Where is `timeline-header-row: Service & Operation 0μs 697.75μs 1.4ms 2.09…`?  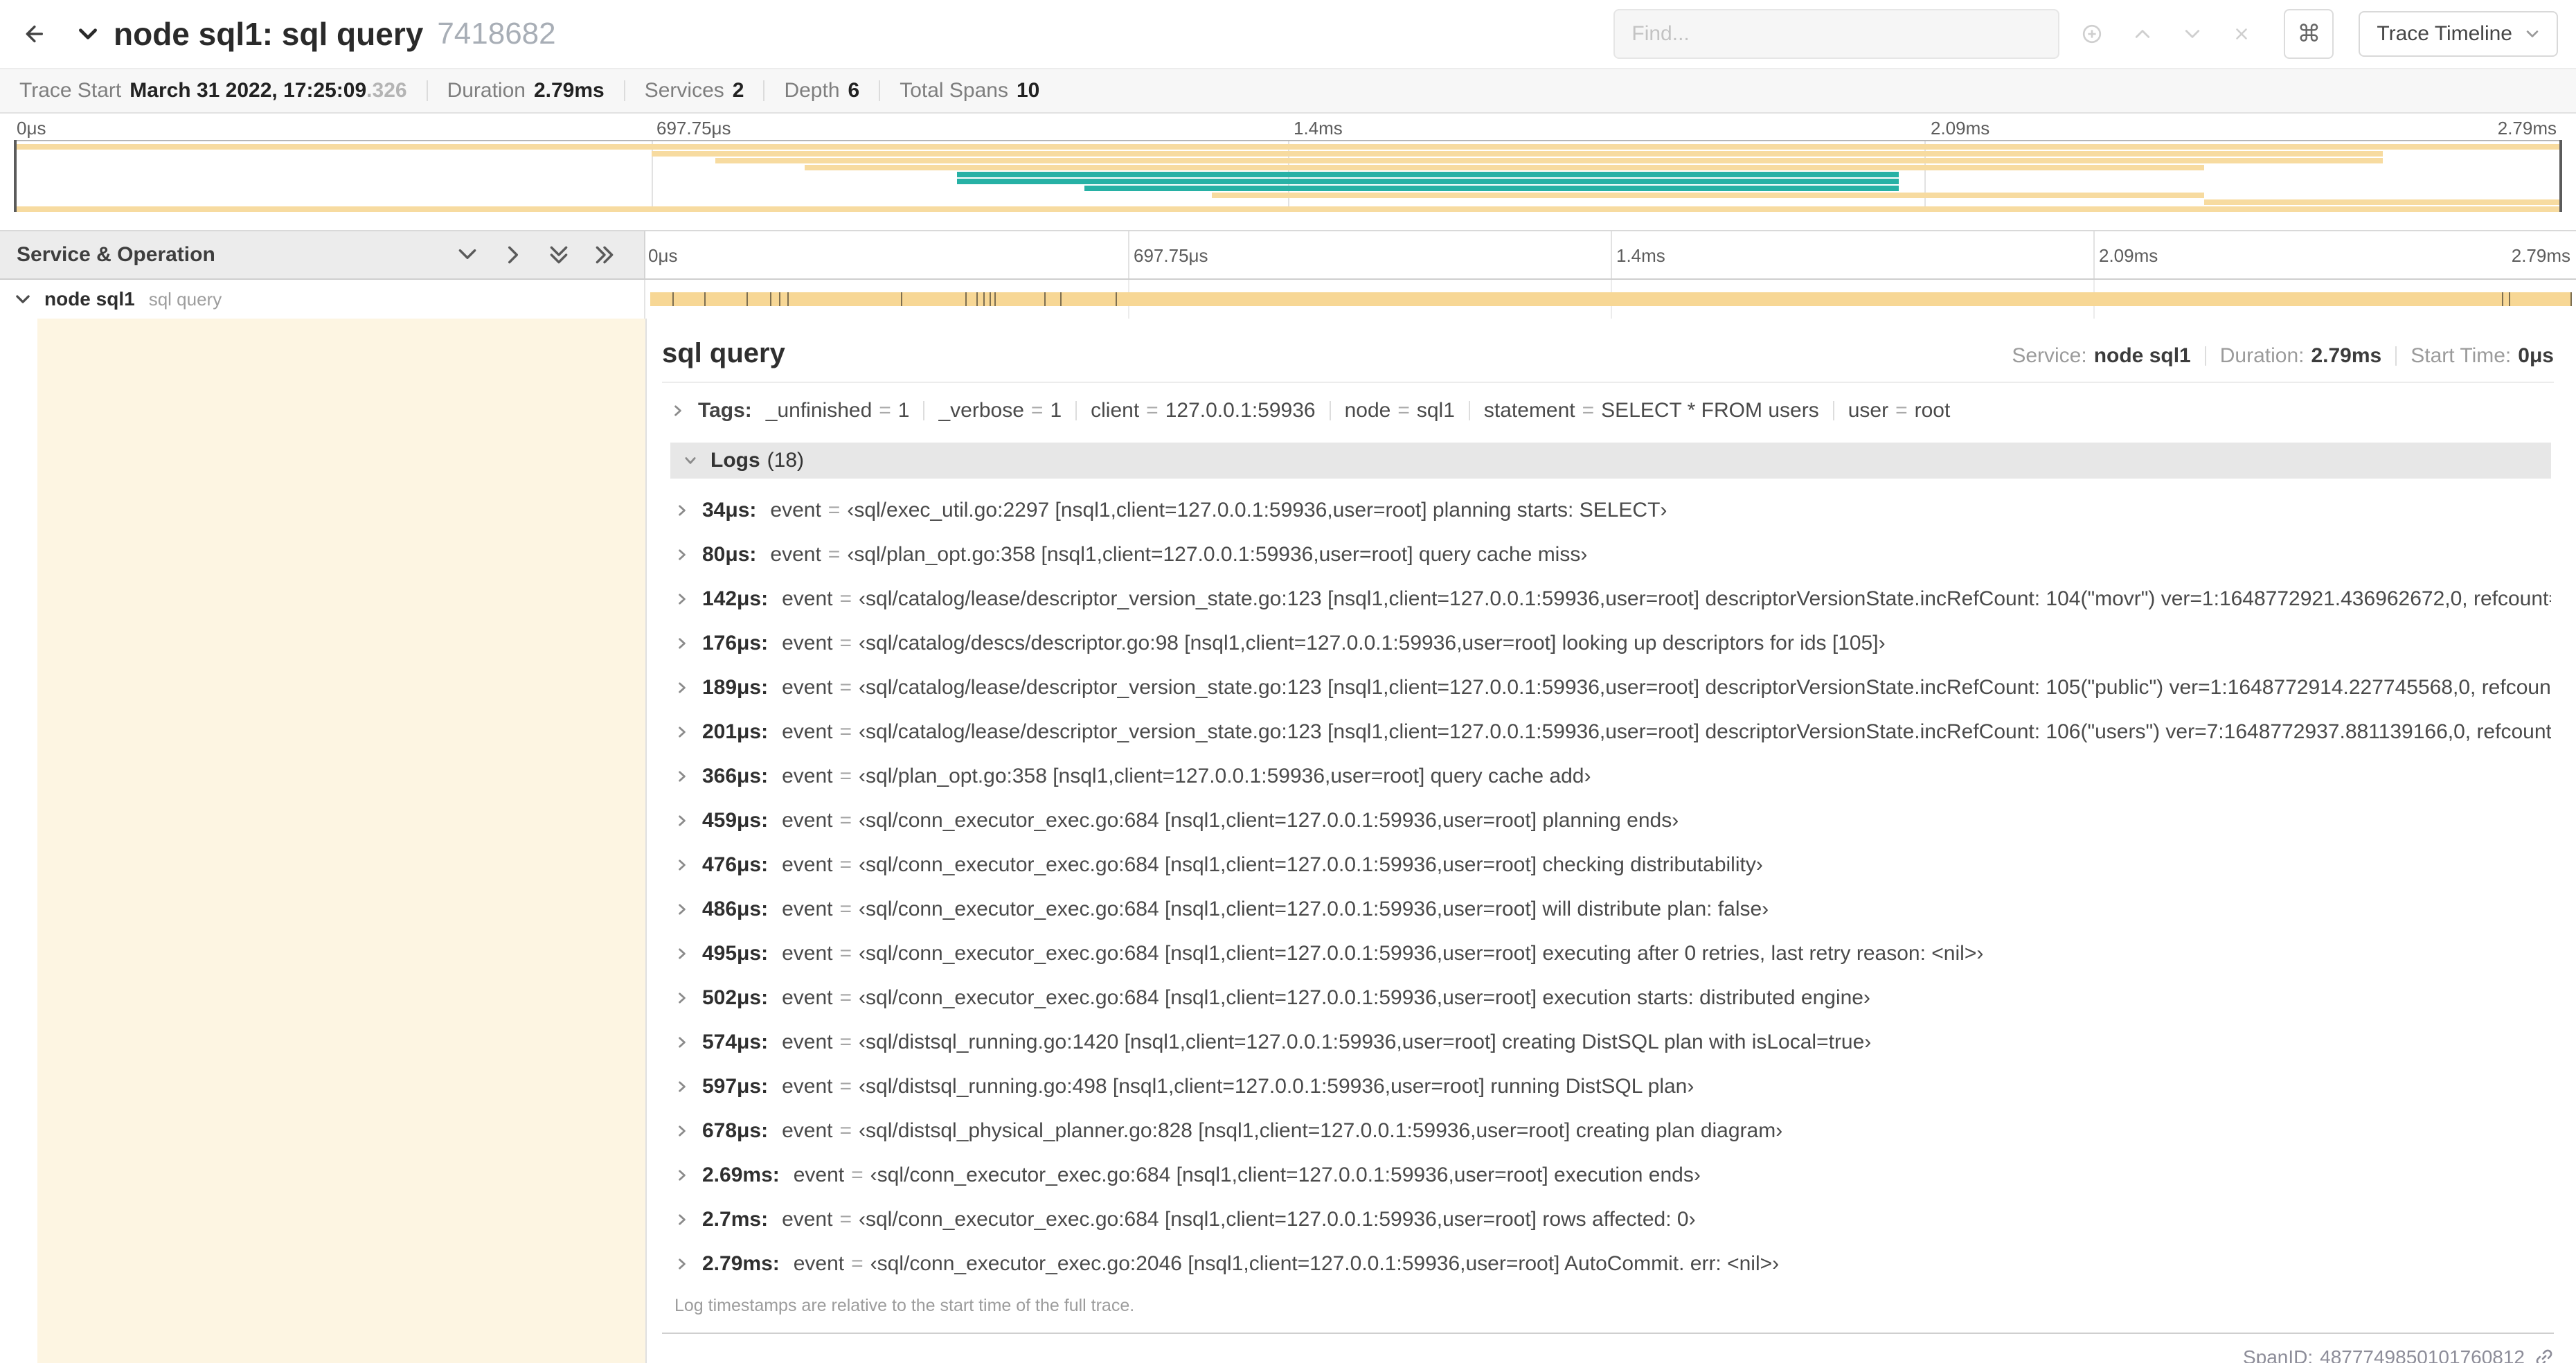 timeline-header-row: Service & Operation 0μs 697.75μs 1.4ms 2.09… is located at coordinates (1288, 255).